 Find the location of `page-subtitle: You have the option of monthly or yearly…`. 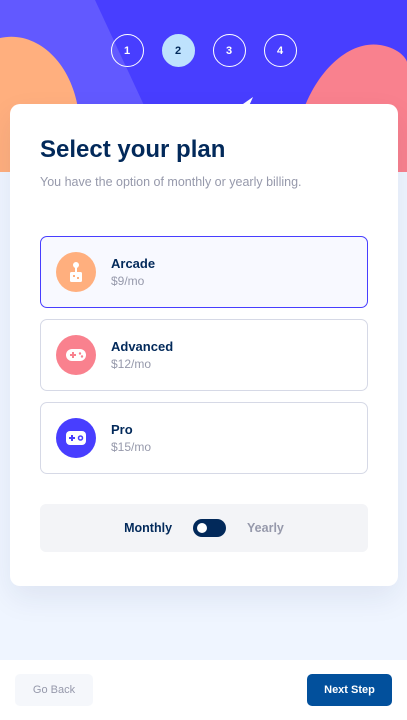

page-subtitle: You have the option of monthly or yearly… is located at coordinates (171, 182).